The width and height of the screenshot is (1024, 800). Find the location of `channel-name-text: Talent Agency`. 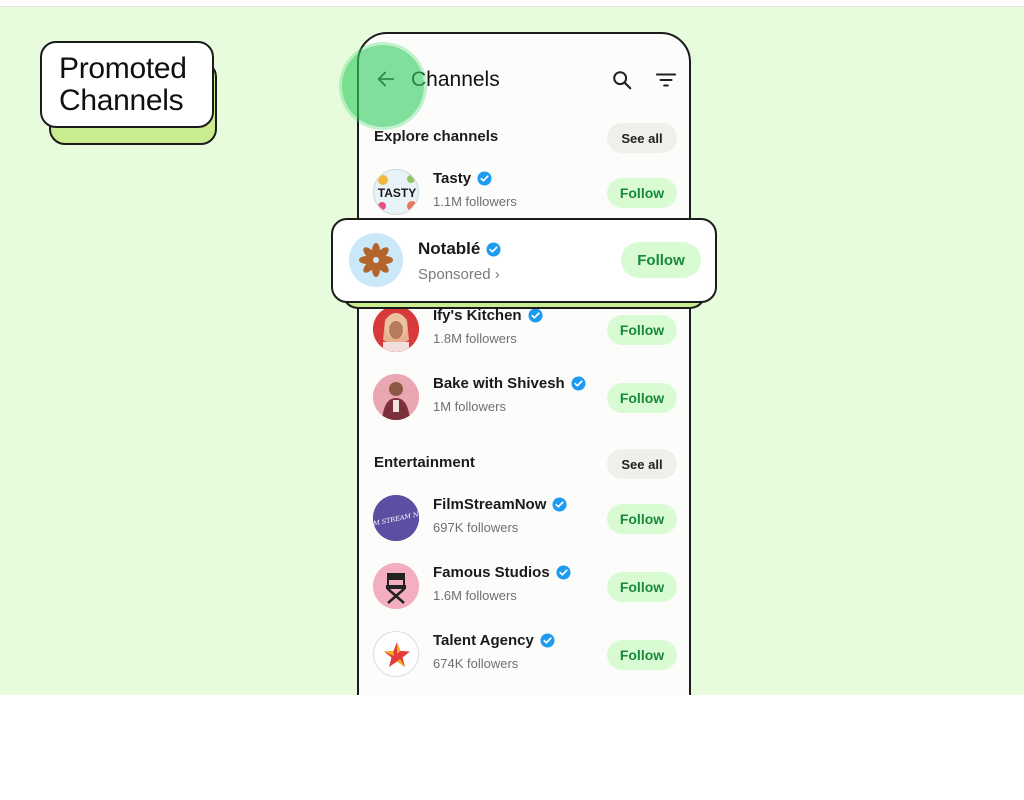

channel-name-text: Talent Agency is located at coordinates (483, 640).